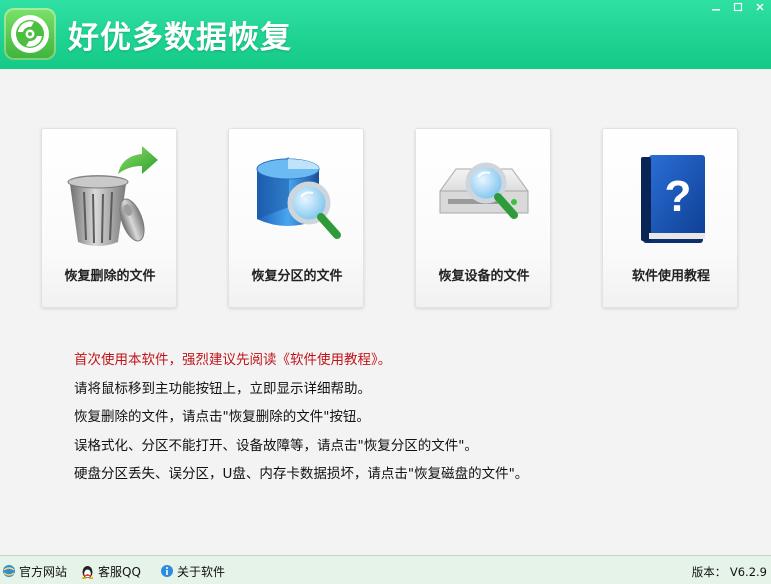 This screenshot has width=771, height=584. I want to click on close-icon, so click(760, 7).